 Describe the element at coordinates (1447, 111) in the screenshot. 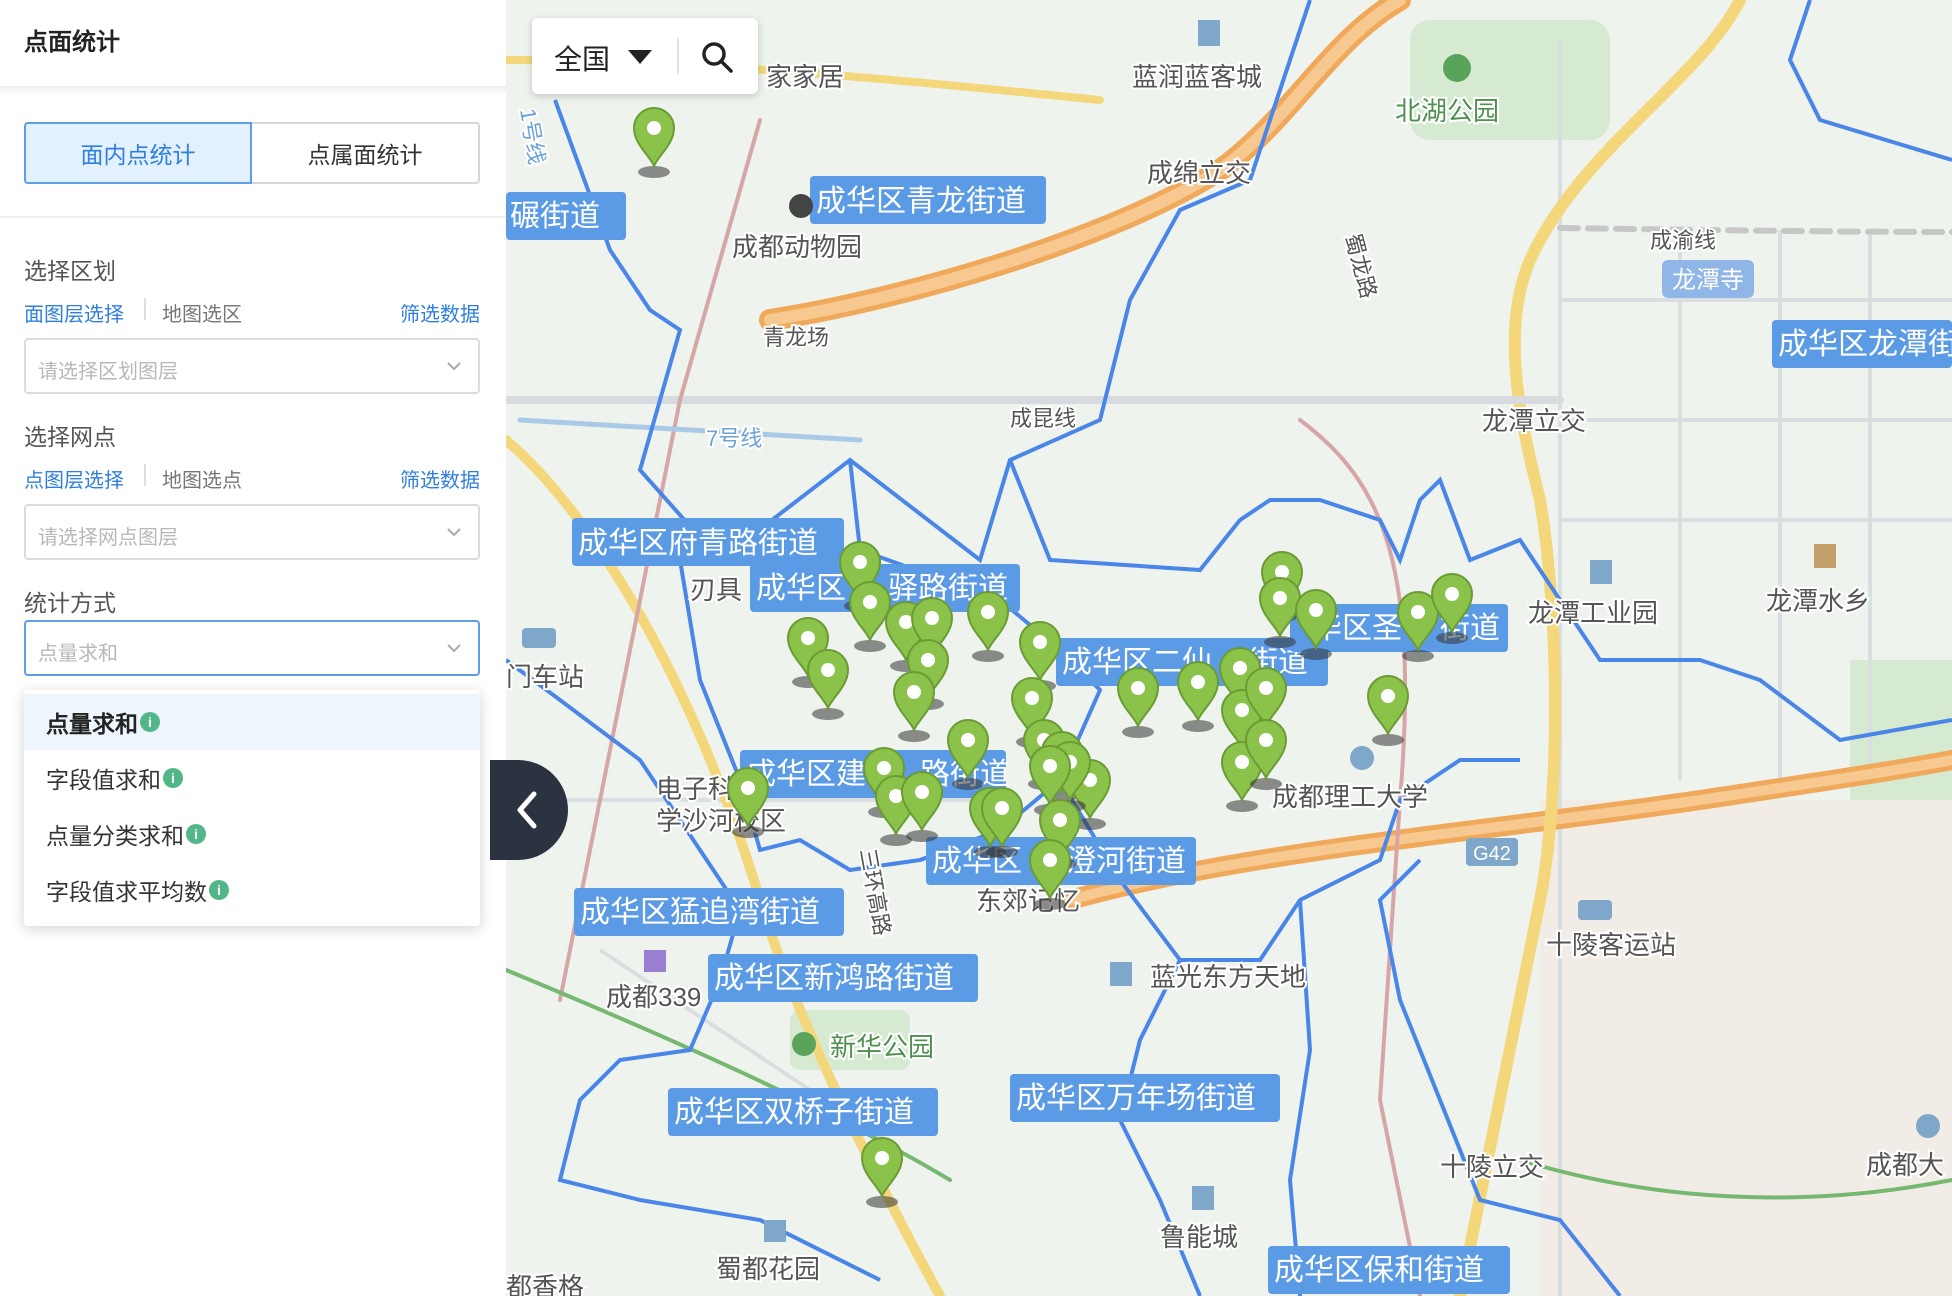

I see `svg-text: 北湖公园` at that location.